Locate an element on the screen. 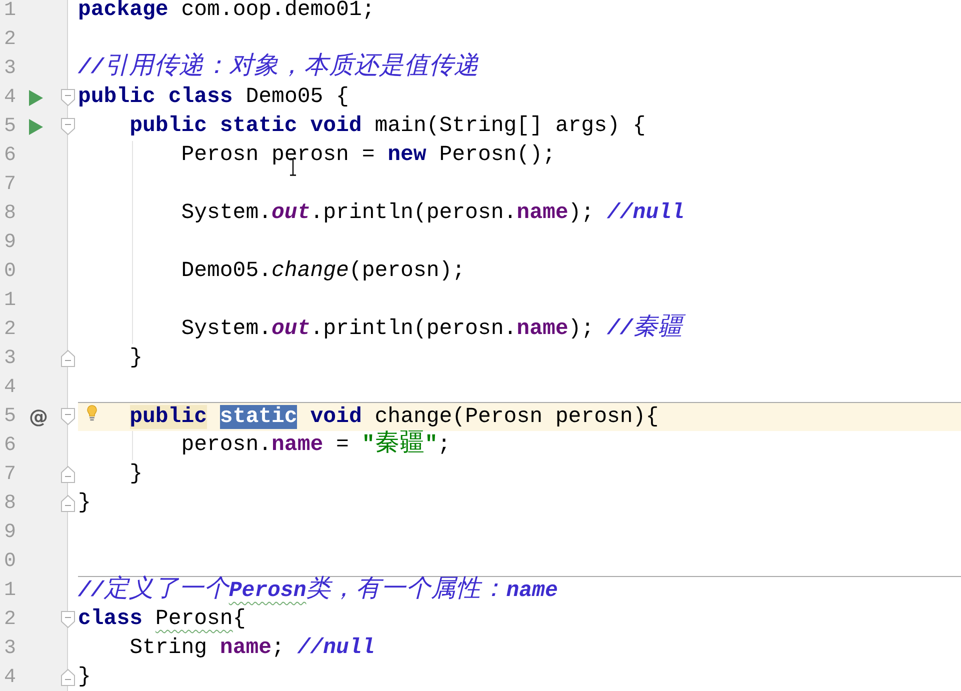 The height and width of the screenshot is (691, 961). code-line: public static void main(String[] args) { is located at coordinates (388, 126).